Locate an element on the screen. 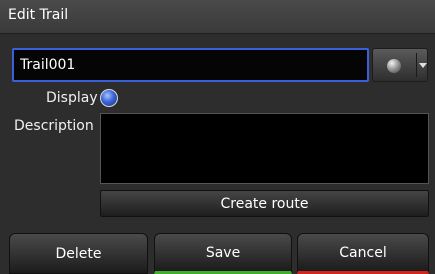 The height and width of the screenshot is (274, 435). cancel-button: Cancel is located at coordinates (363, 253).